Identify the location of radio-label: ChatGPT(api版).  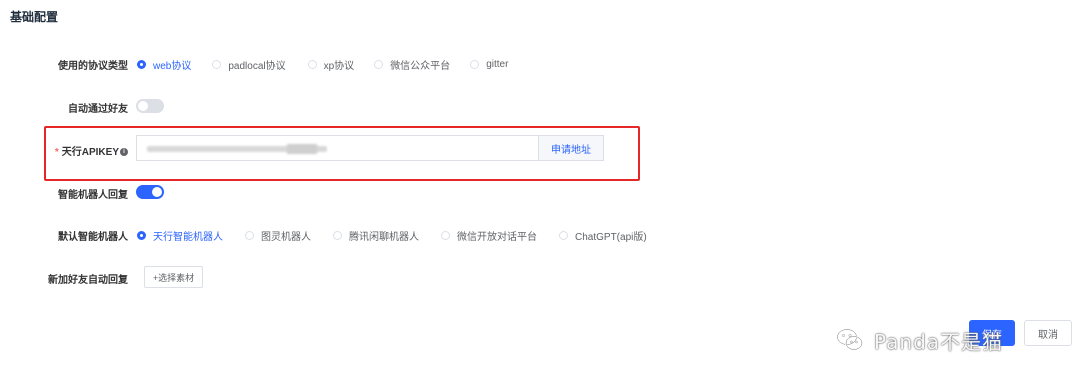
(611, 237).